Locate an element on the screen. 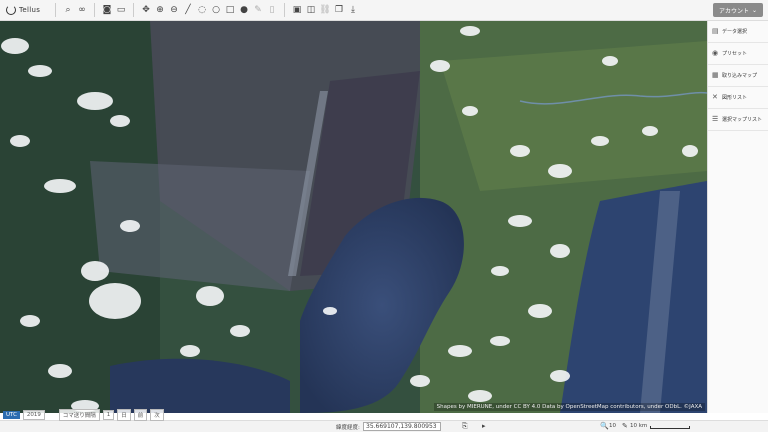 Image resolution: width=768 pixels, height=432 pixels. toolbar-group: ⌕ ∞ is located at coordinates (75, 10).